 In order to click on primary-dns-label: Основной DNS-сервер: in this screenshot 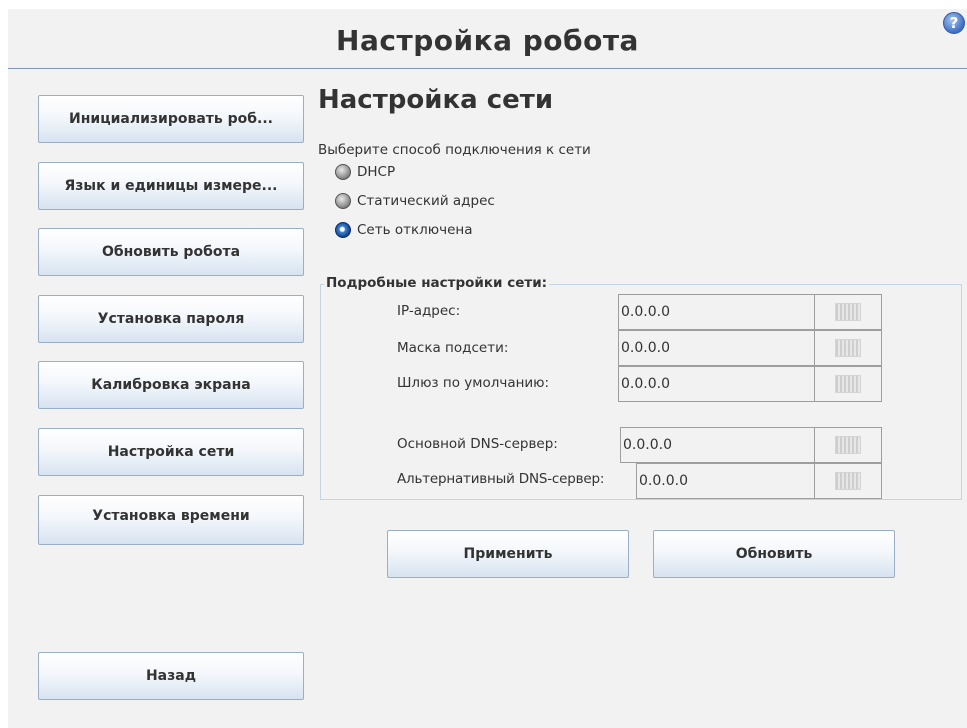, I will do `click(477, 444)`.